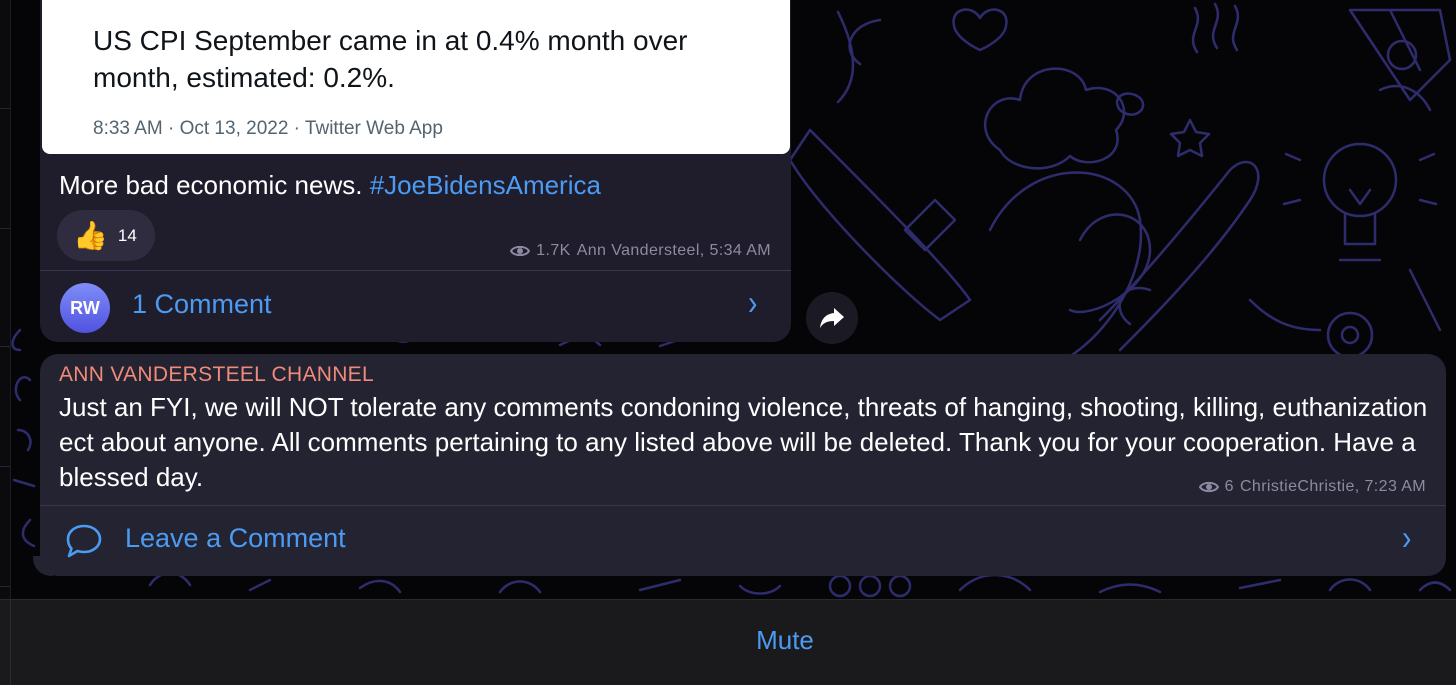  Describe the element at coordinates (673, 250) in the screenshot. I see `author-time: Ann Vandersteel, 5:34 AM` at that location.